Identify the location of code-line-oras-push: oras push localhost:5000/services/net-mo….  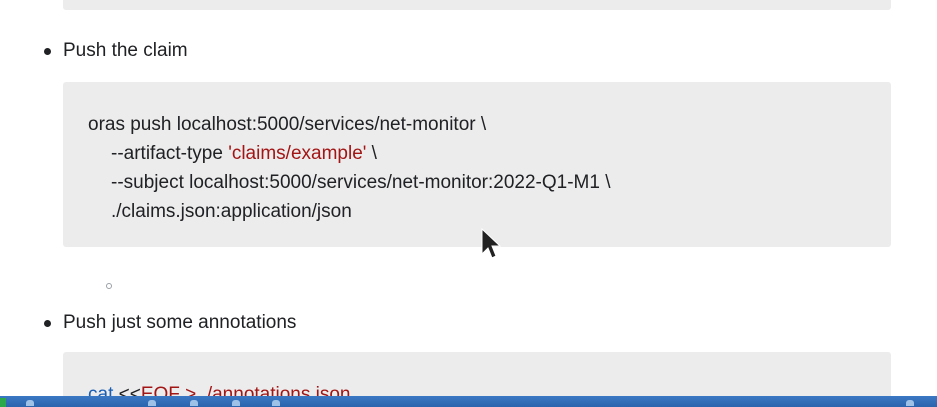
(287, 124).